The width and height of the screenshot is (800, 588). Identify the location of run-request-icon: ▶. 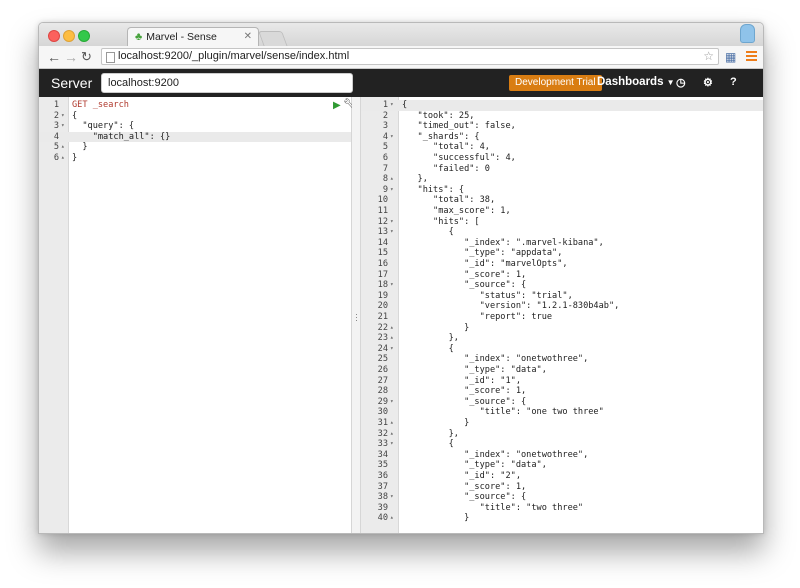
(337, 105).